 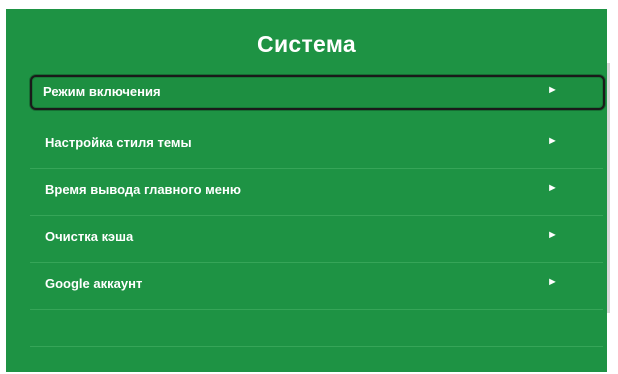 I want to click on menu-item-label: Google аккаунт, so click(x=94, y=283).